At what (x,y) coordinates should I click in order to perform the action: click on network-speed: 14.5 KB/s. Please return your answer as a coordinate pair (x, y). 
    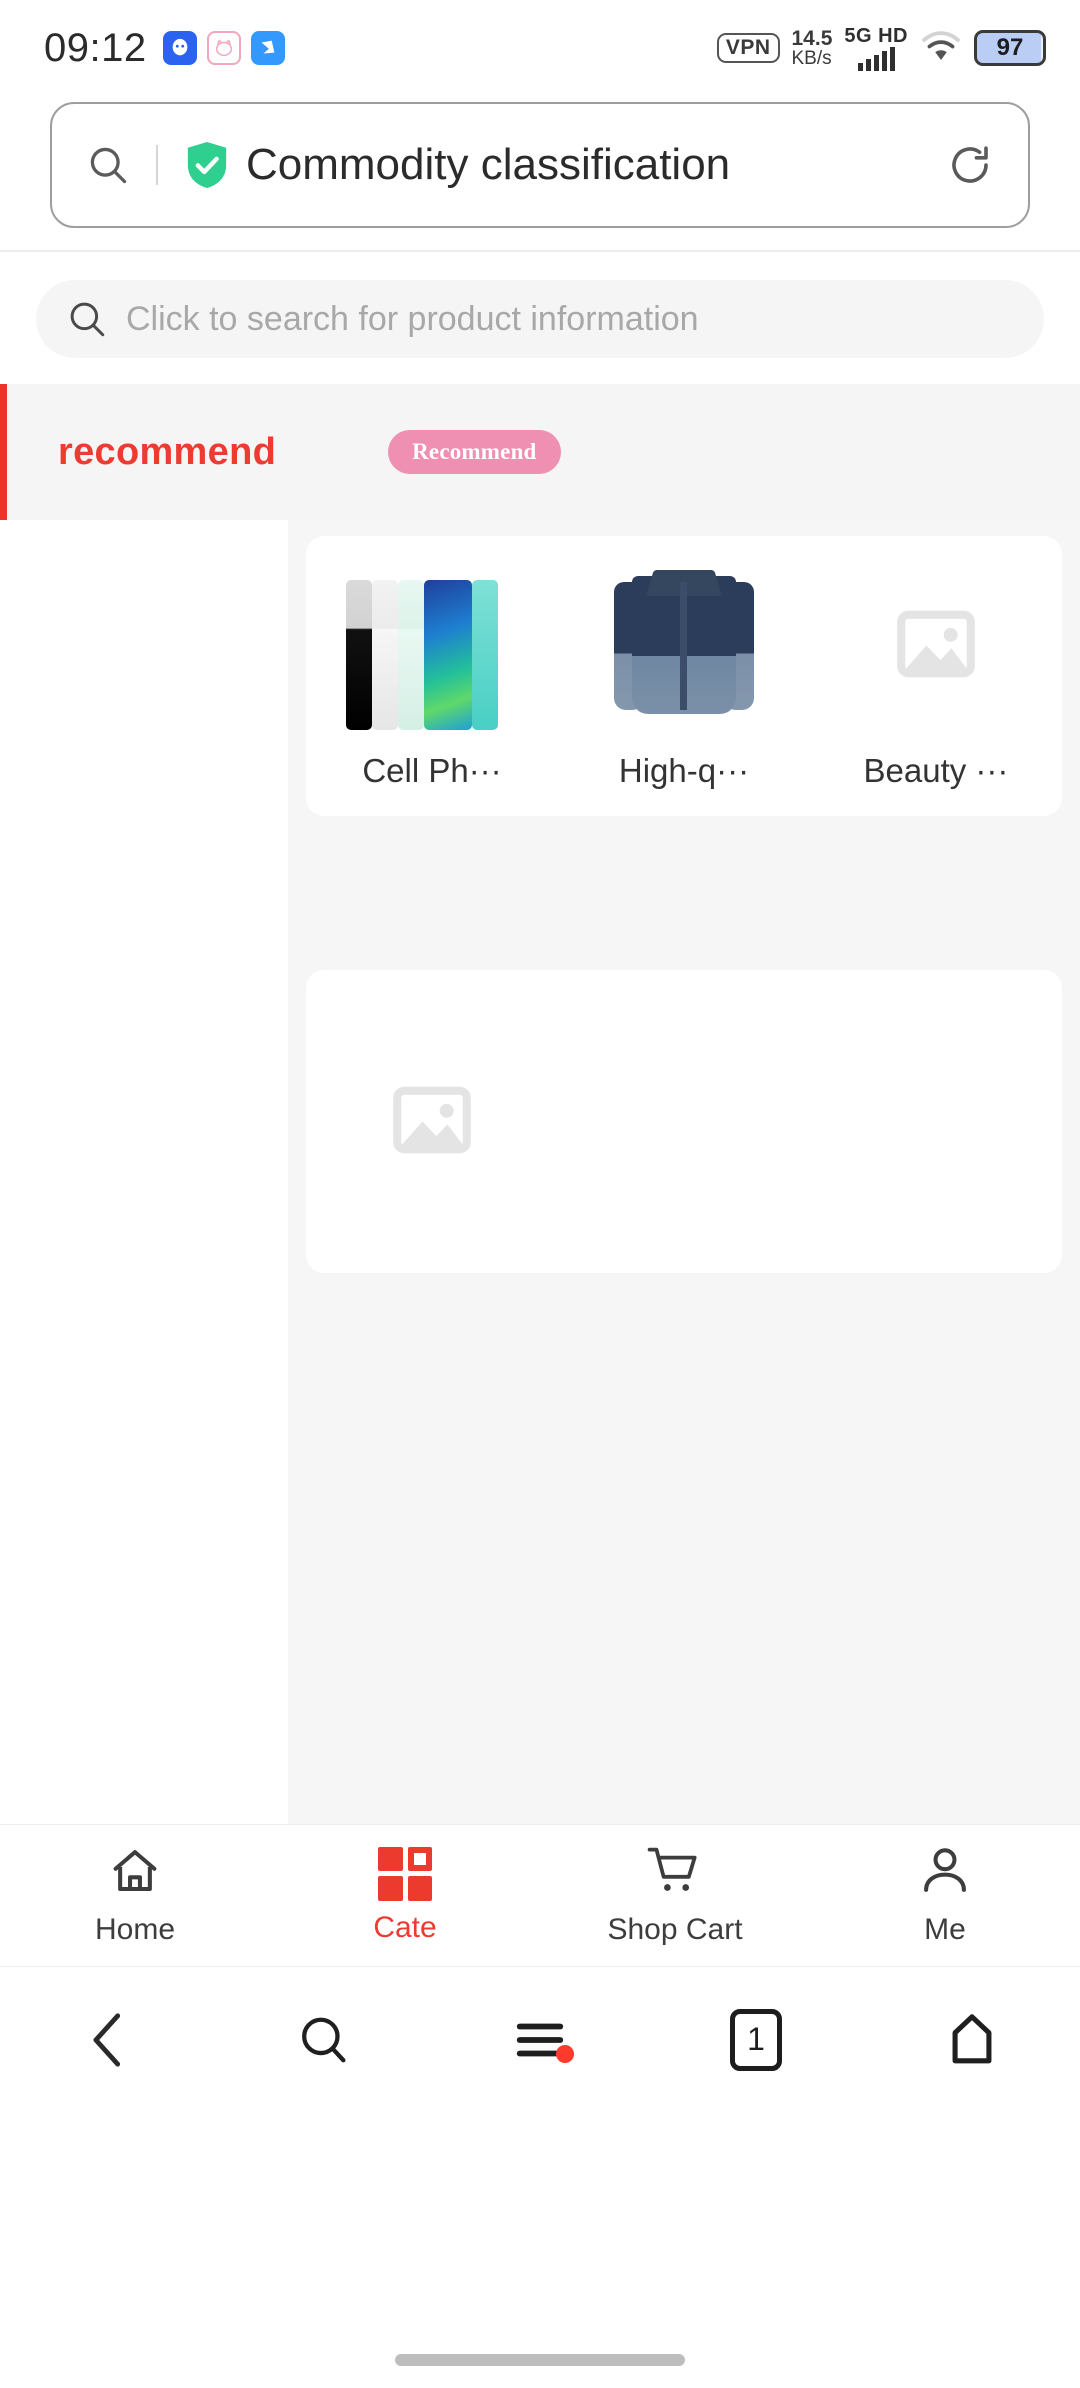
    Looking at the image, I should click on (812, 48).